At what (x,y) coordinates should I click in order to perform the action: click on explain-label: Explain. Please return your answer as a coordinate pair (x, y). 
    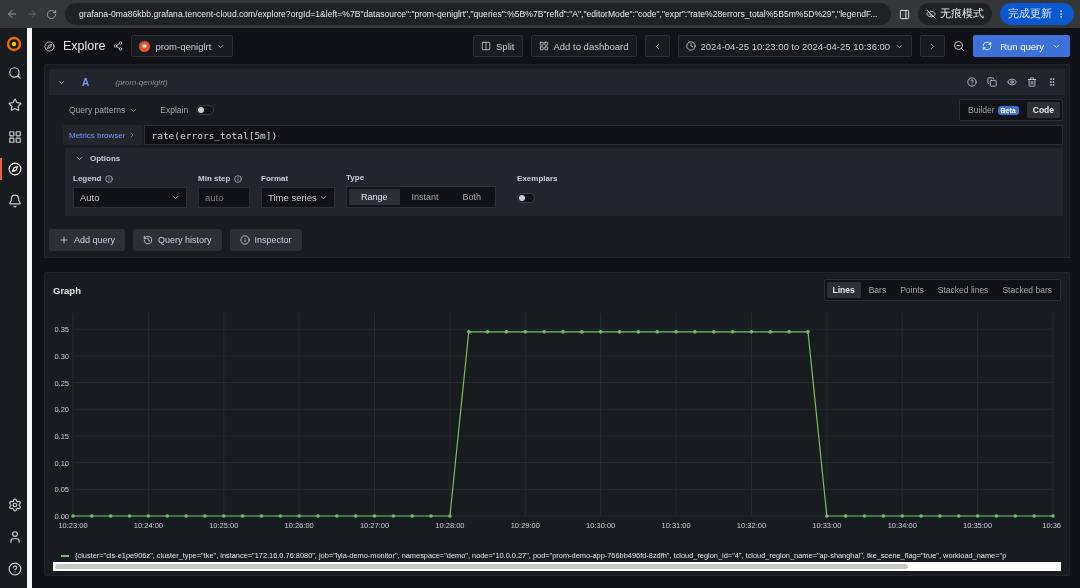
    Looking at the image, I should click on (174, 110).